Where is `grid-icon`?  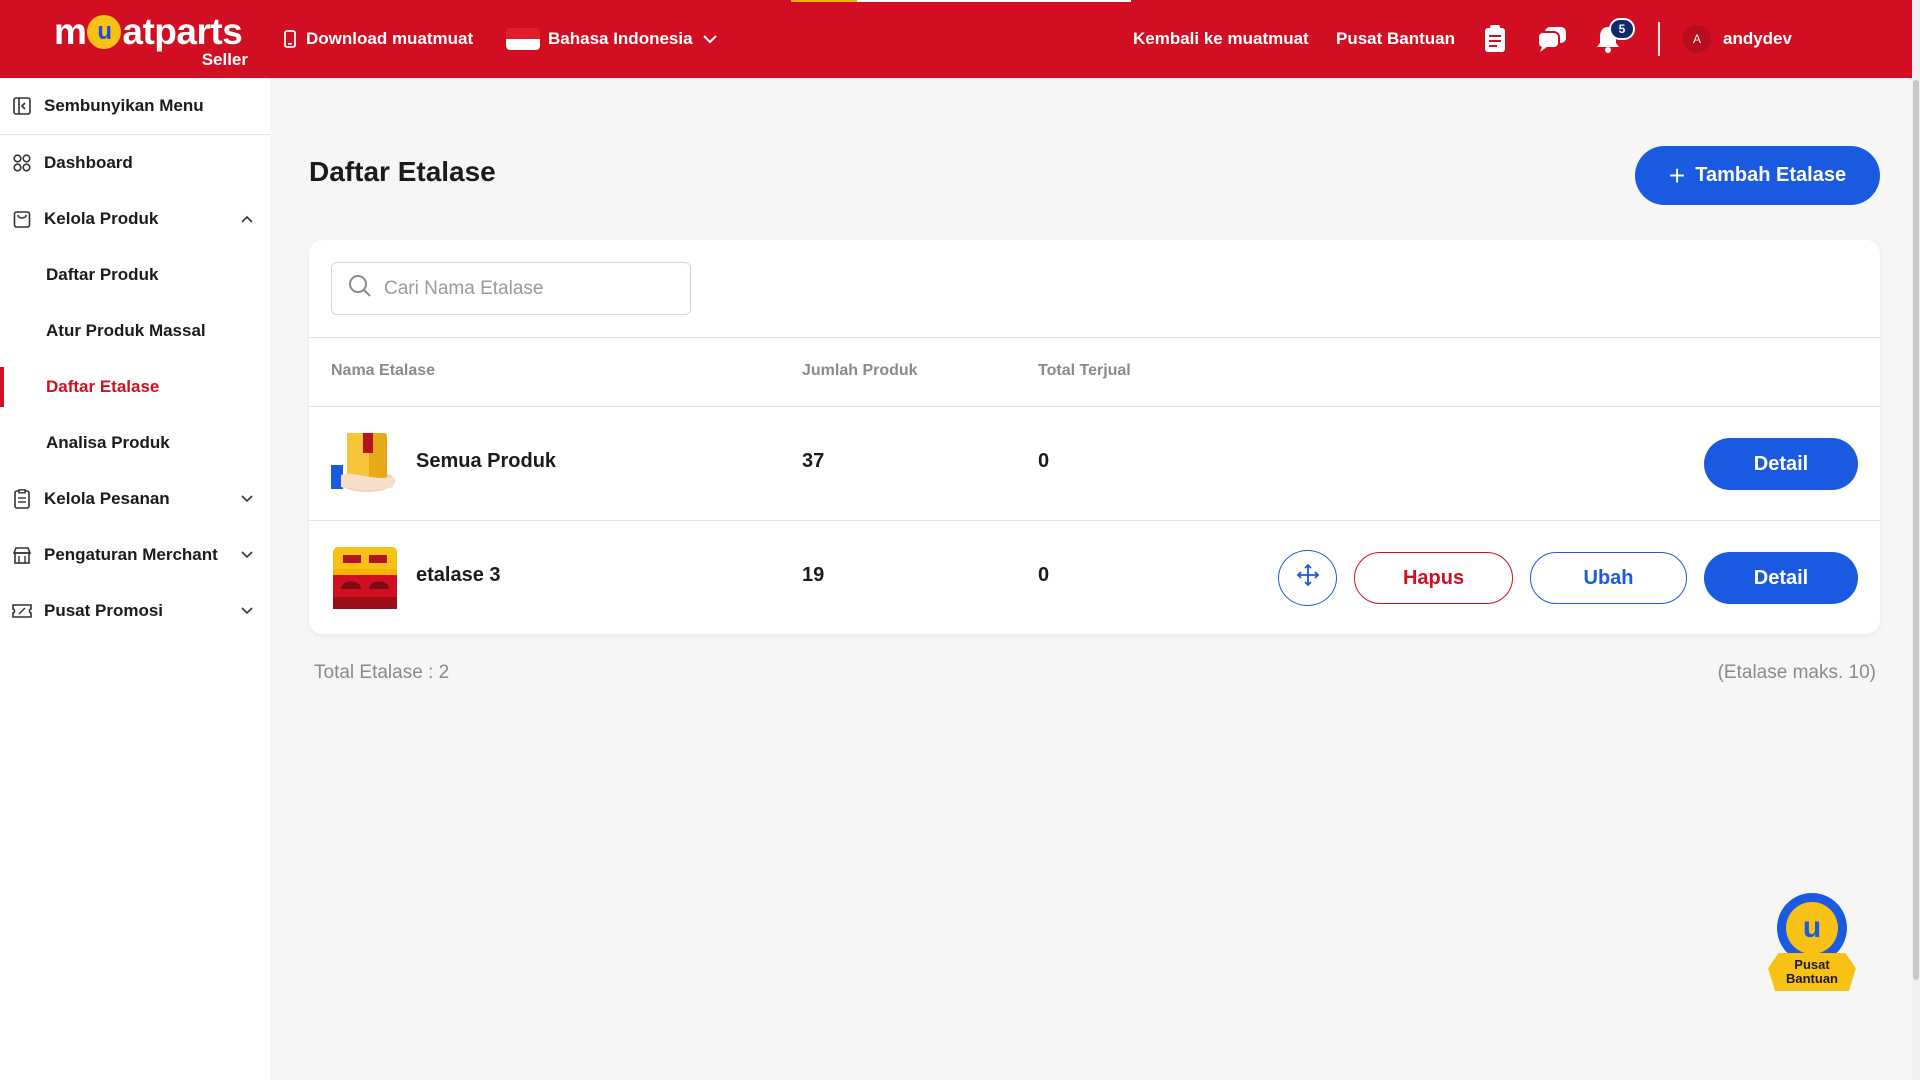 grid-icon is located at coordinates (22, 163).